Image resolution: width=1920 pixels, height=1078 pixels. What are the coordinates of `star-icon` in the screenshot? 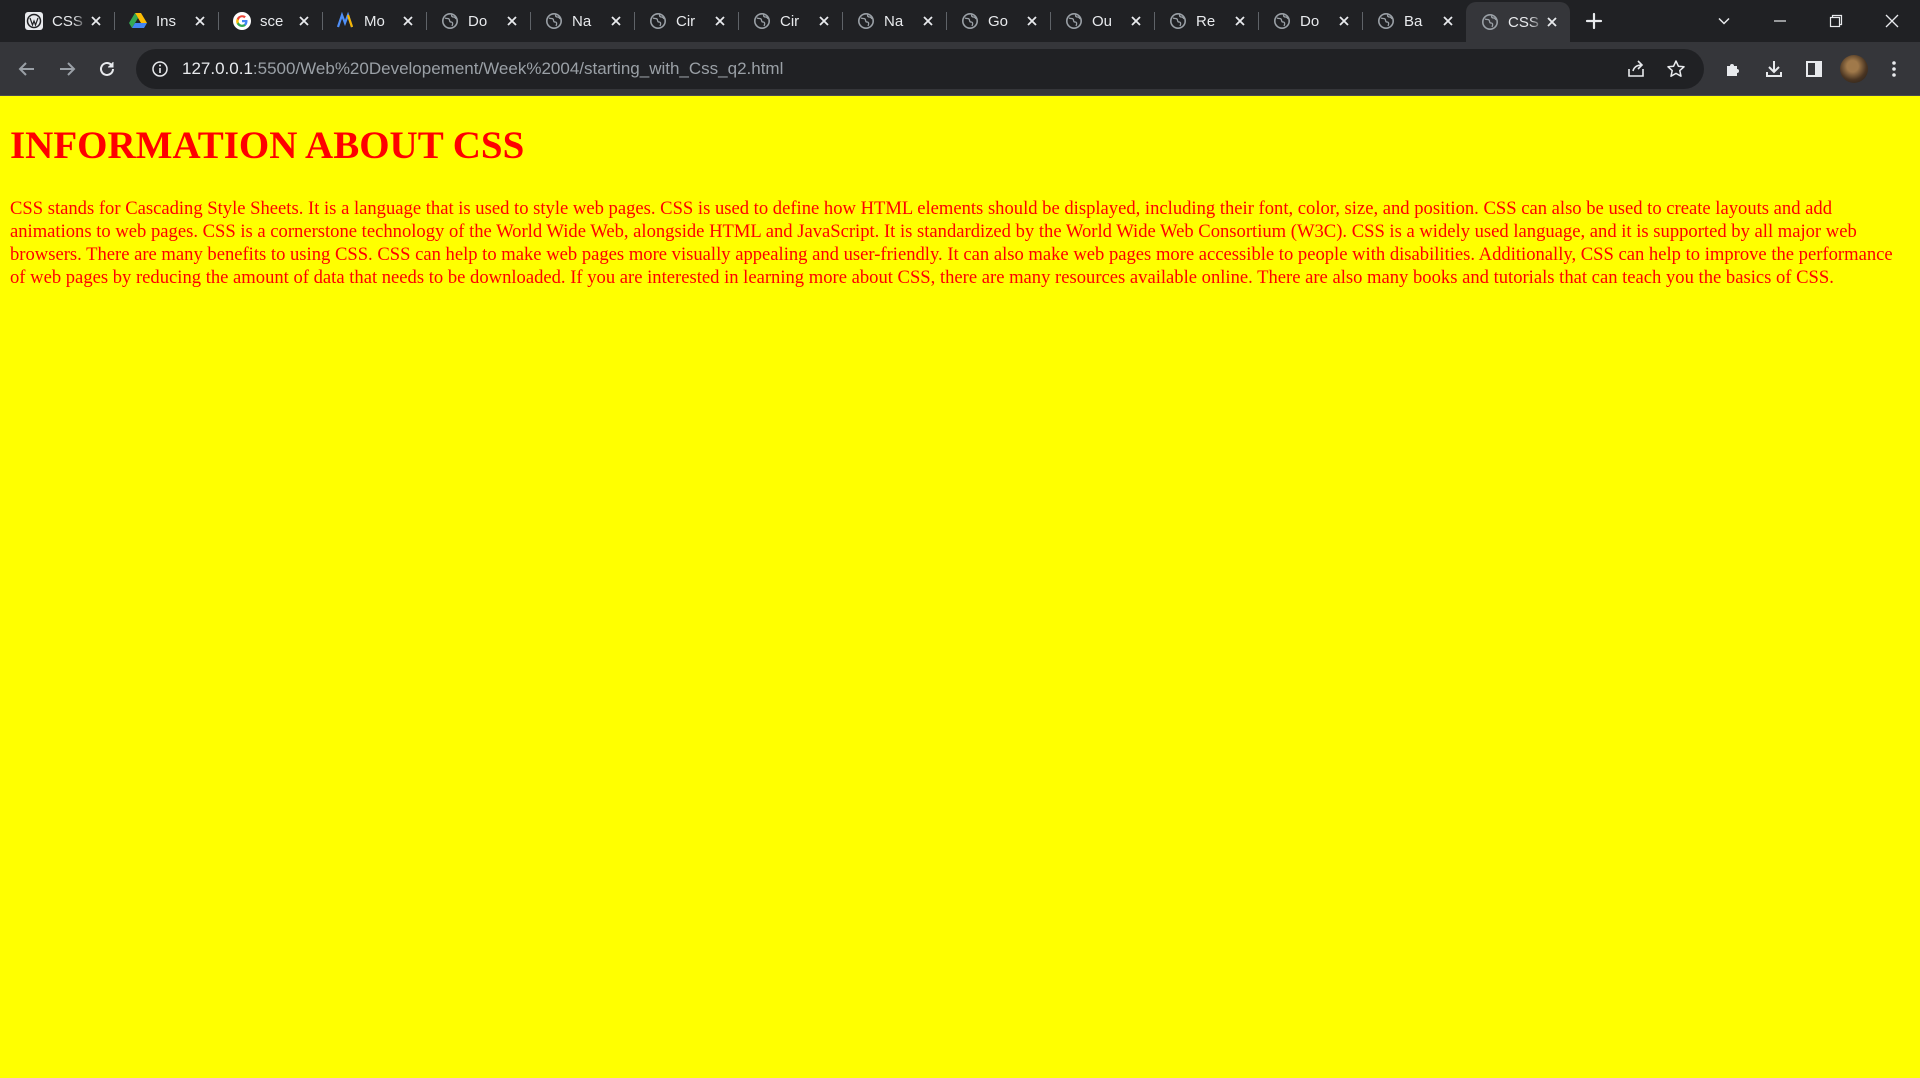 It's located at (1676, 68).